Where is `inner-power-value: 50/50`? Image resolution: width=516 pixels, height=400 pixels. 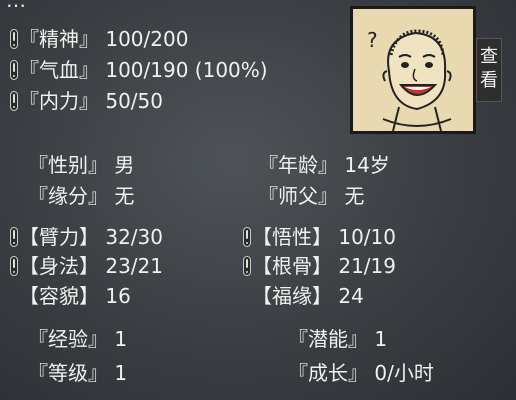 inner-power-value: 50/50 is located at coordinates (134, 101).